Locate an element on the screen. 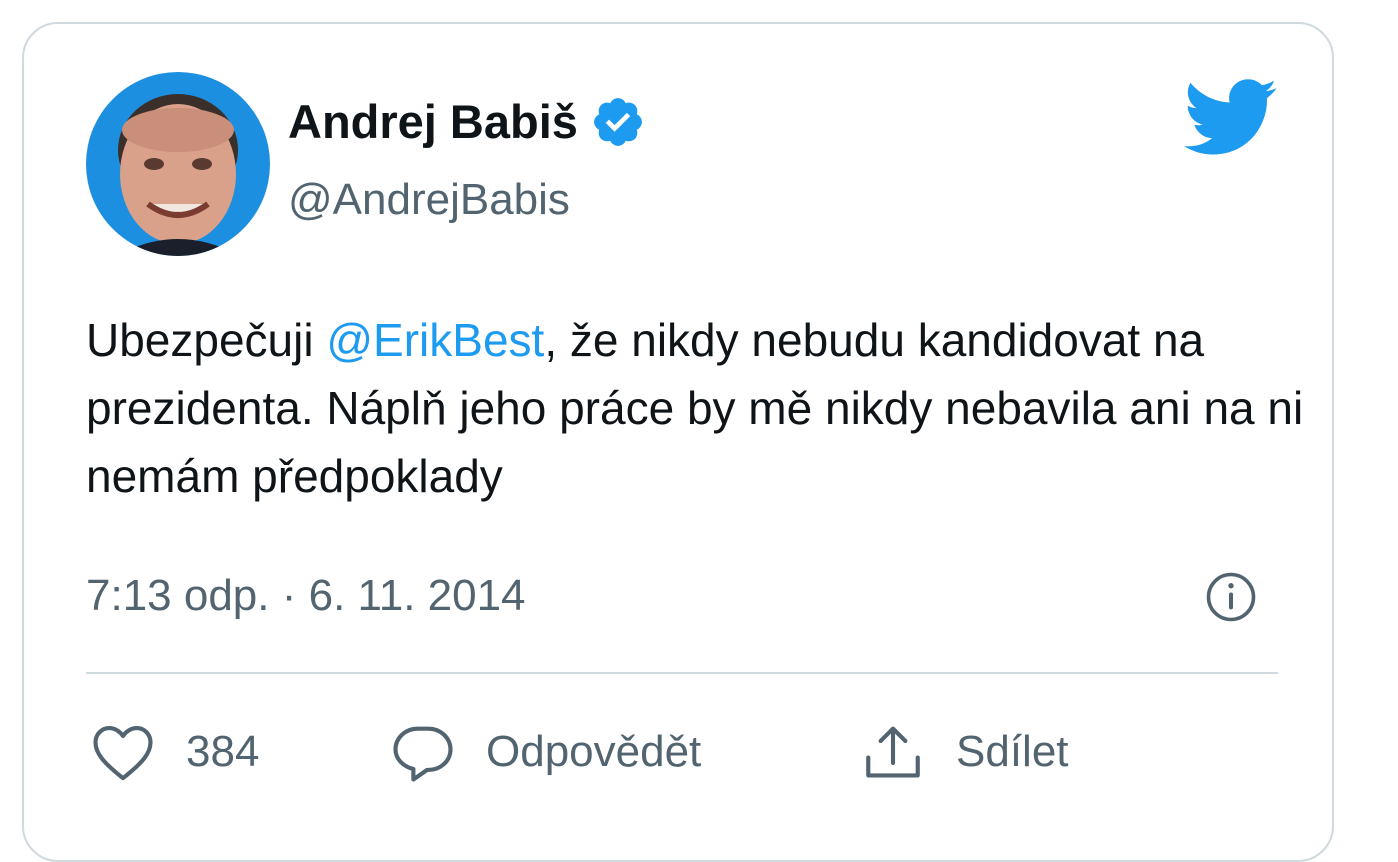  share-icon is located at coordinates (893, 752).